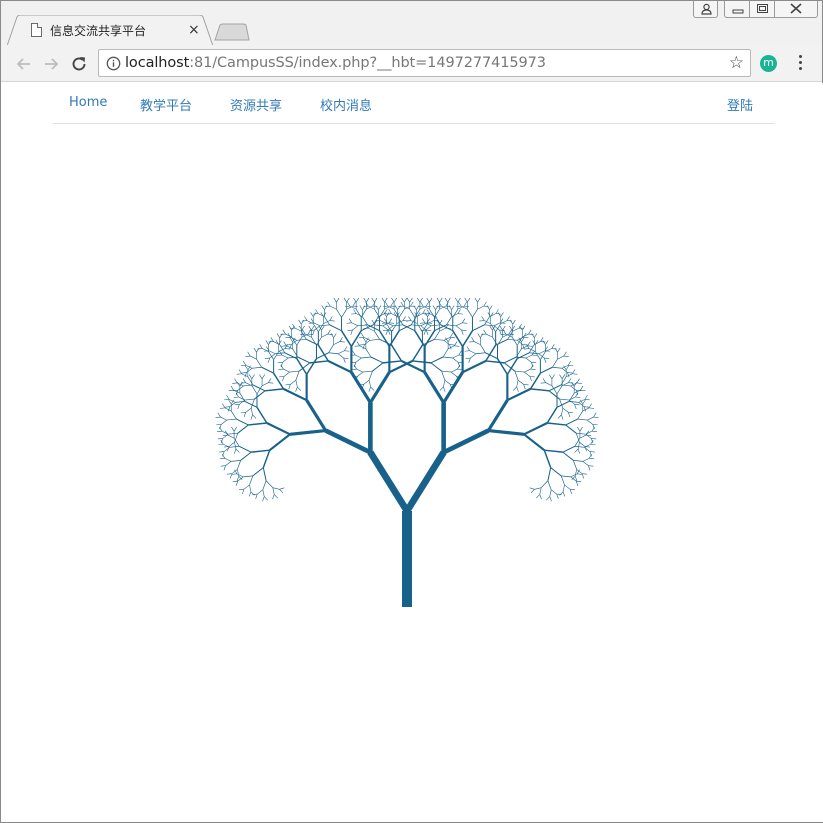 The image size is (823, 823). I want to click on reload-icon, so click(79, 64).